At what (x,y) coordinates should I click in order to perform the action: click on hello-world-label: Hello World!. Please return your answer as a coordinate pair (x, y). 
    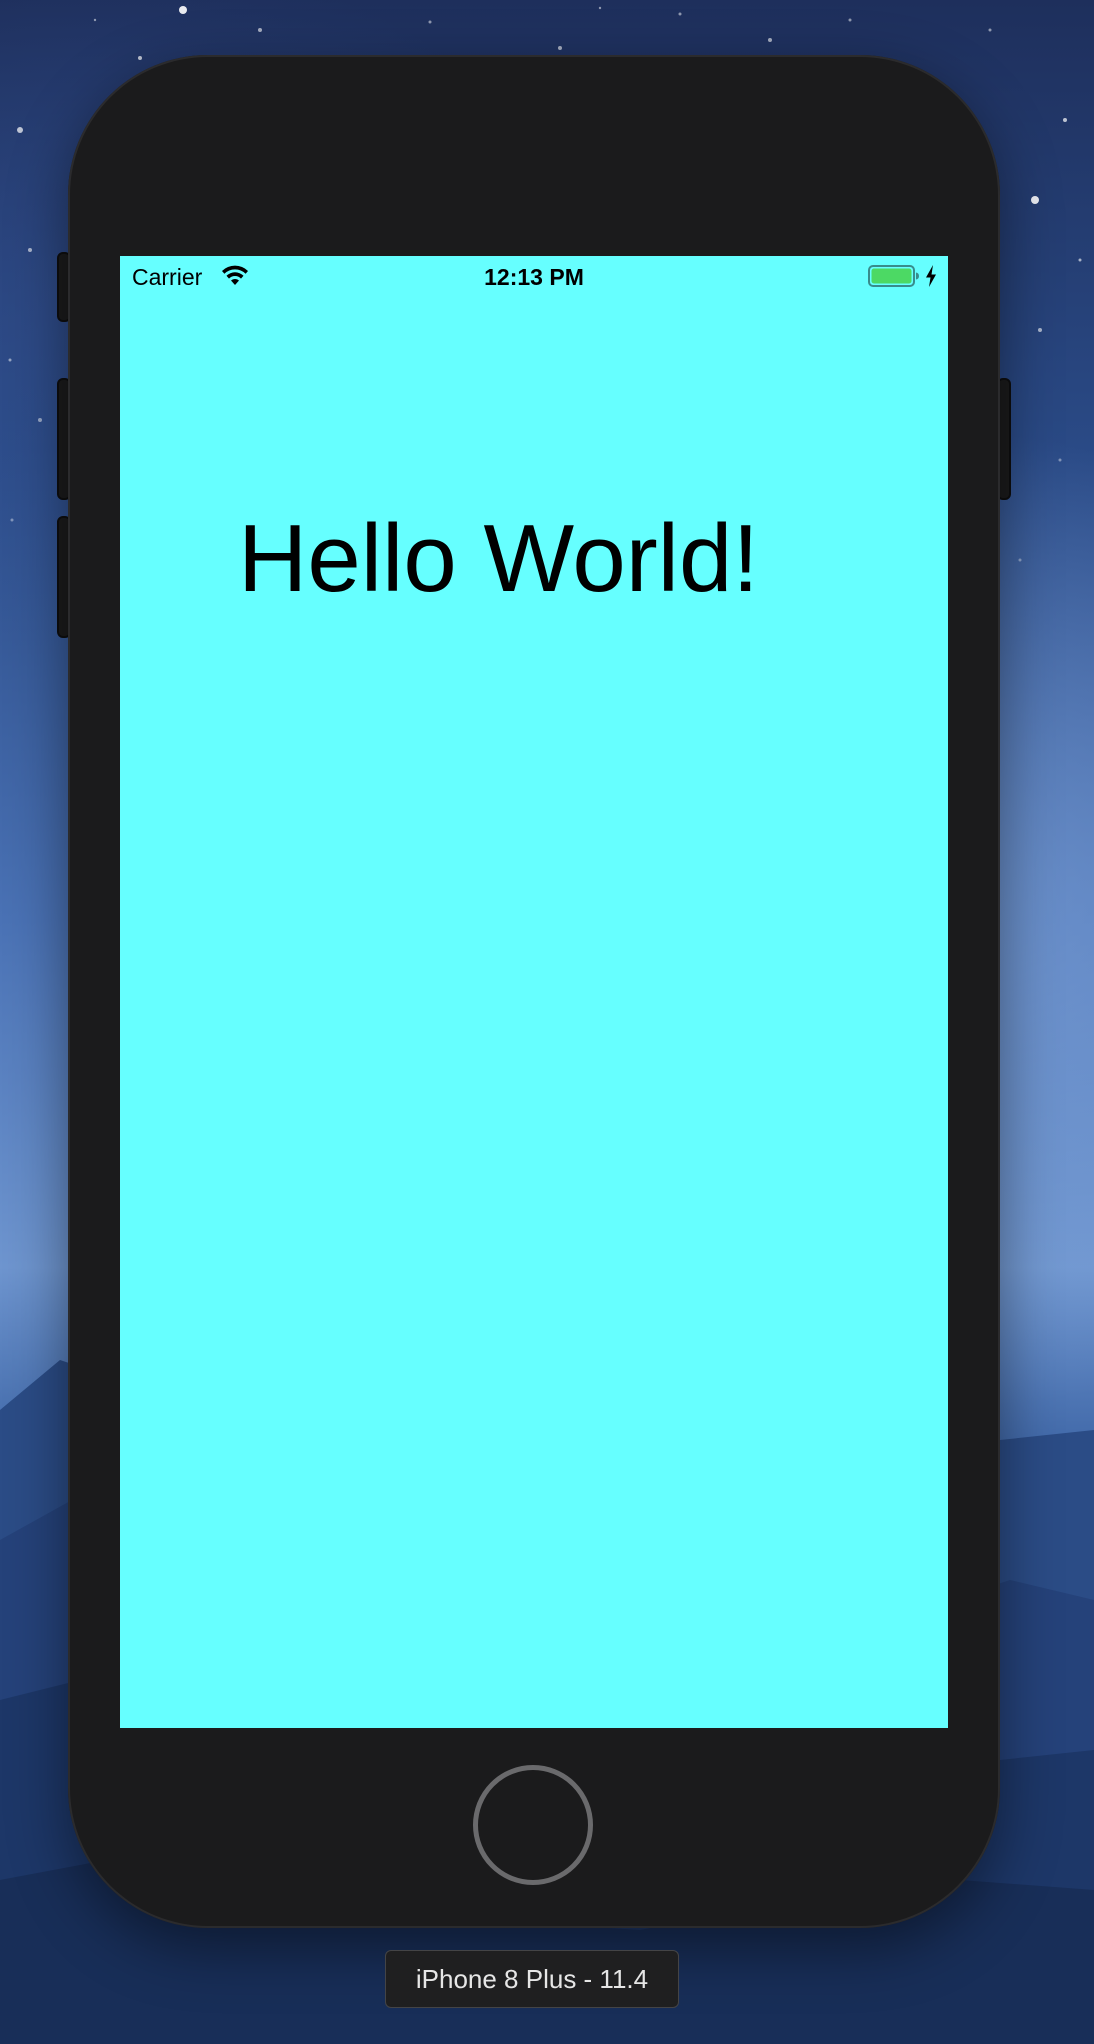
    Looking at the image, I should click on (499, 558).